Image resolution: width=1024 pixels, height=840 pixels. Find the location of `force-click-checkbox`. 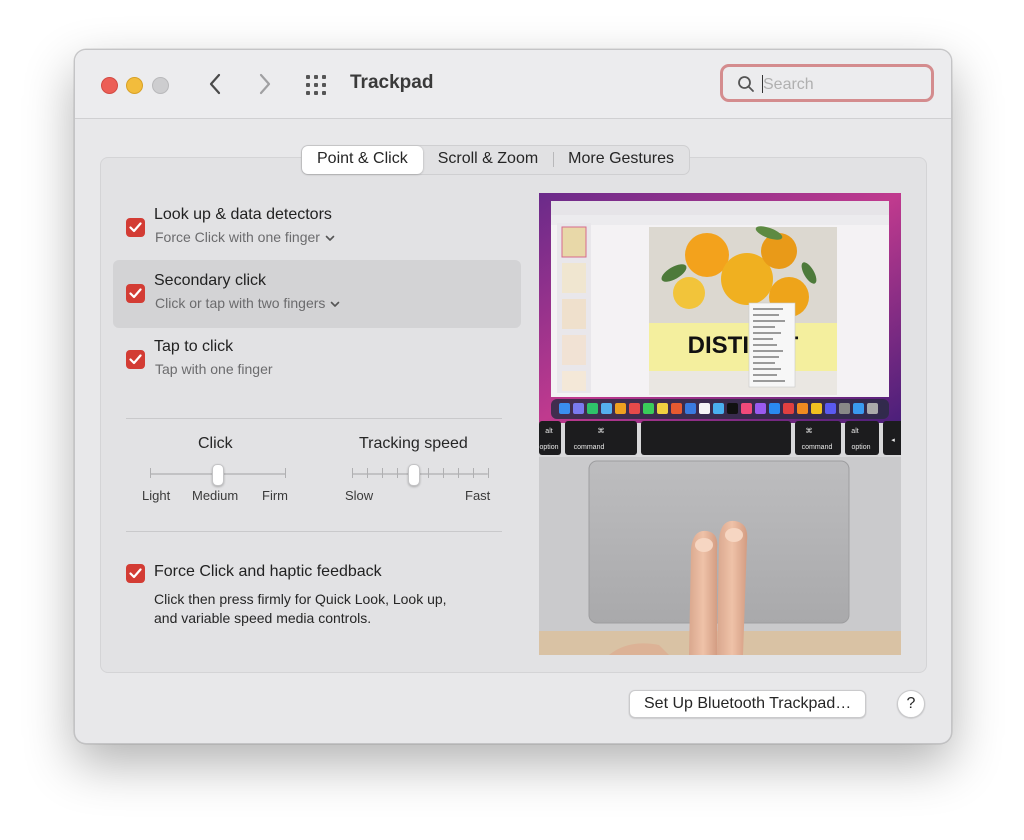

force-click-checkbox is located at coordinates (135, 573).